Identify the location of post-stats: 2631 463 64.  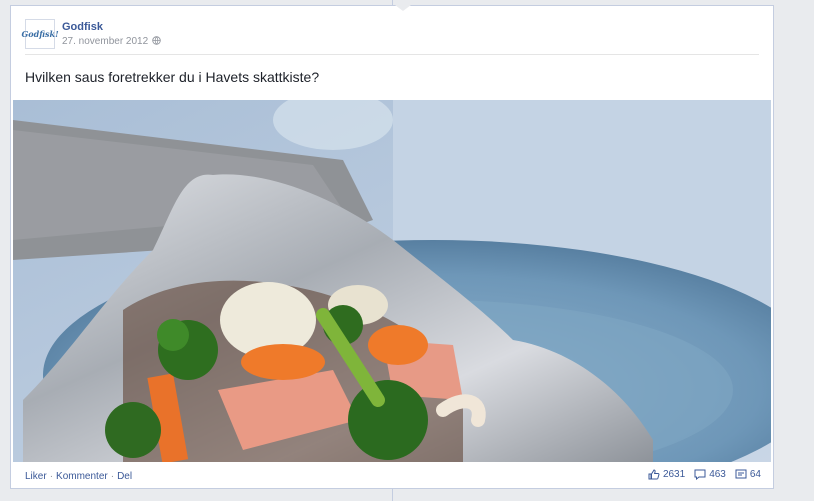
(700, 474).